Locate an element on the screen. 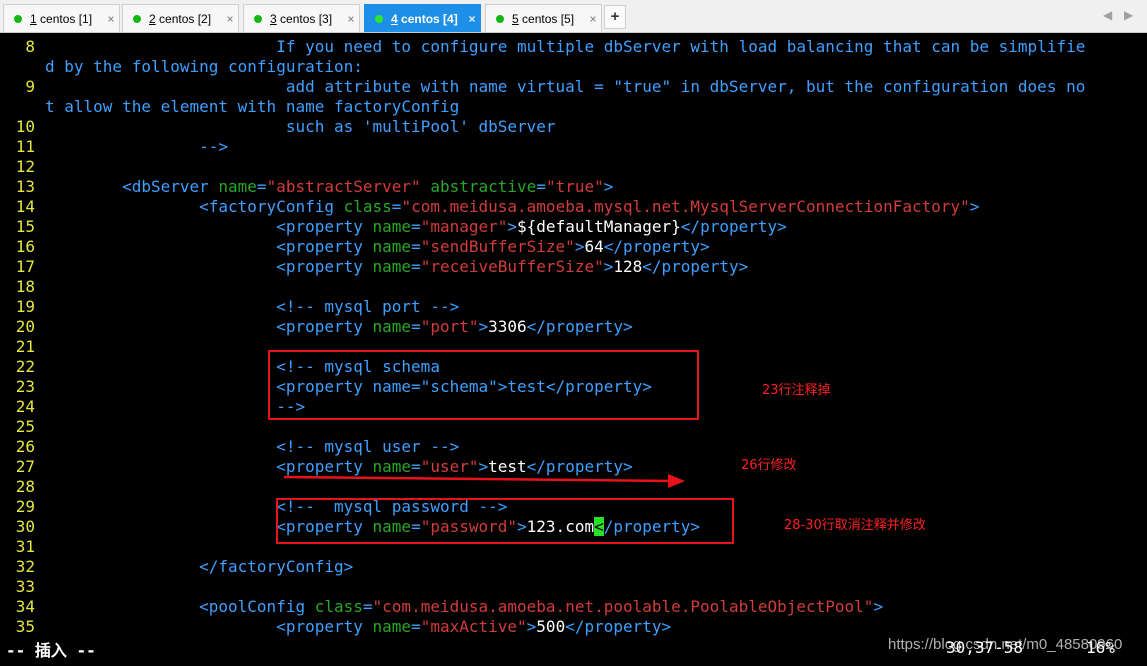  code-line: 10 such as 'multiPool' dbServer is located at coordinates (573, 127).